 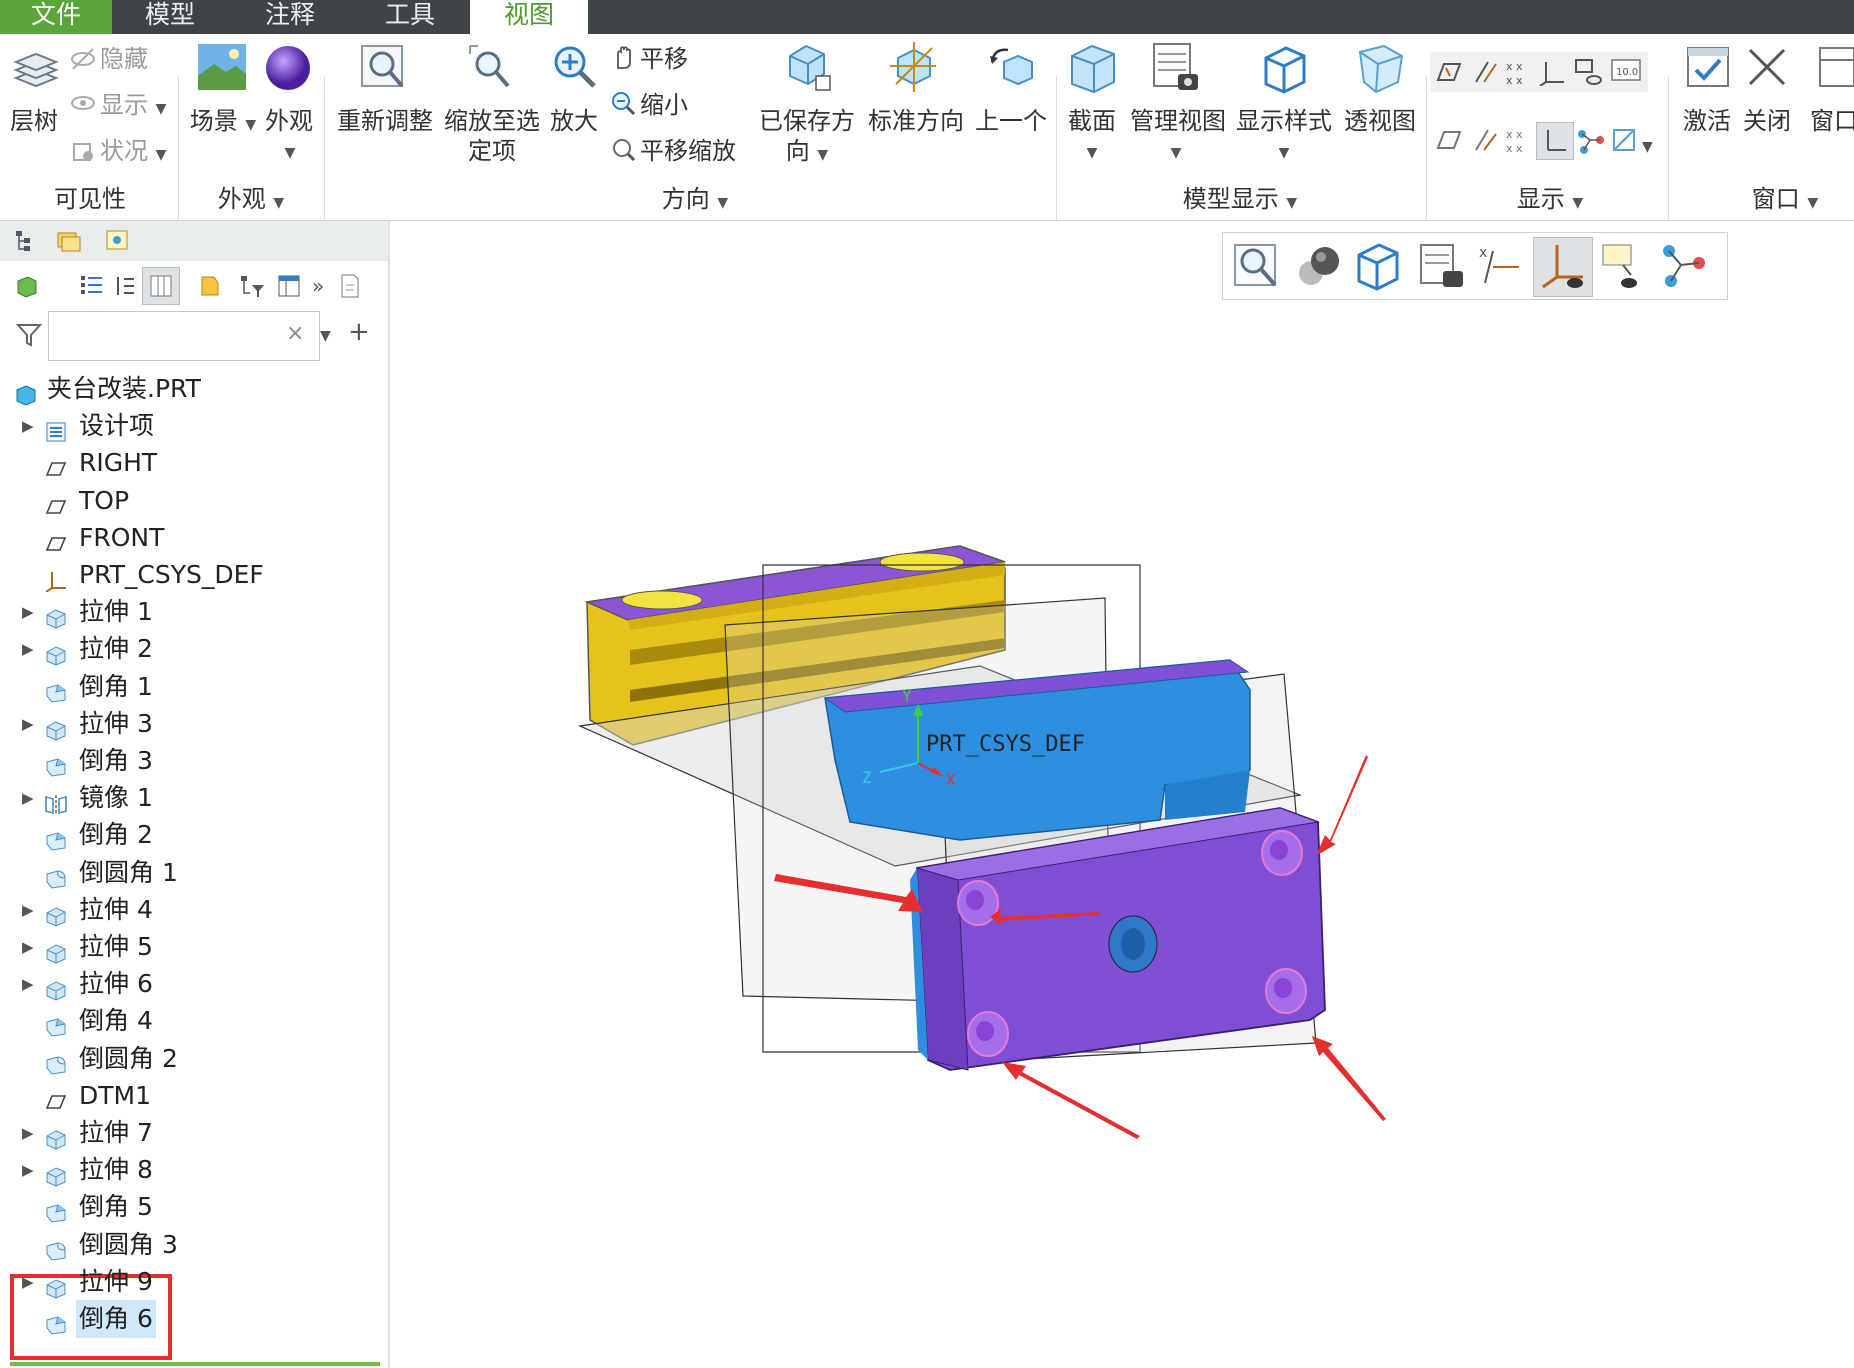 I want to click on zoom-out-button: 缩小, so click(x=664, y=105).